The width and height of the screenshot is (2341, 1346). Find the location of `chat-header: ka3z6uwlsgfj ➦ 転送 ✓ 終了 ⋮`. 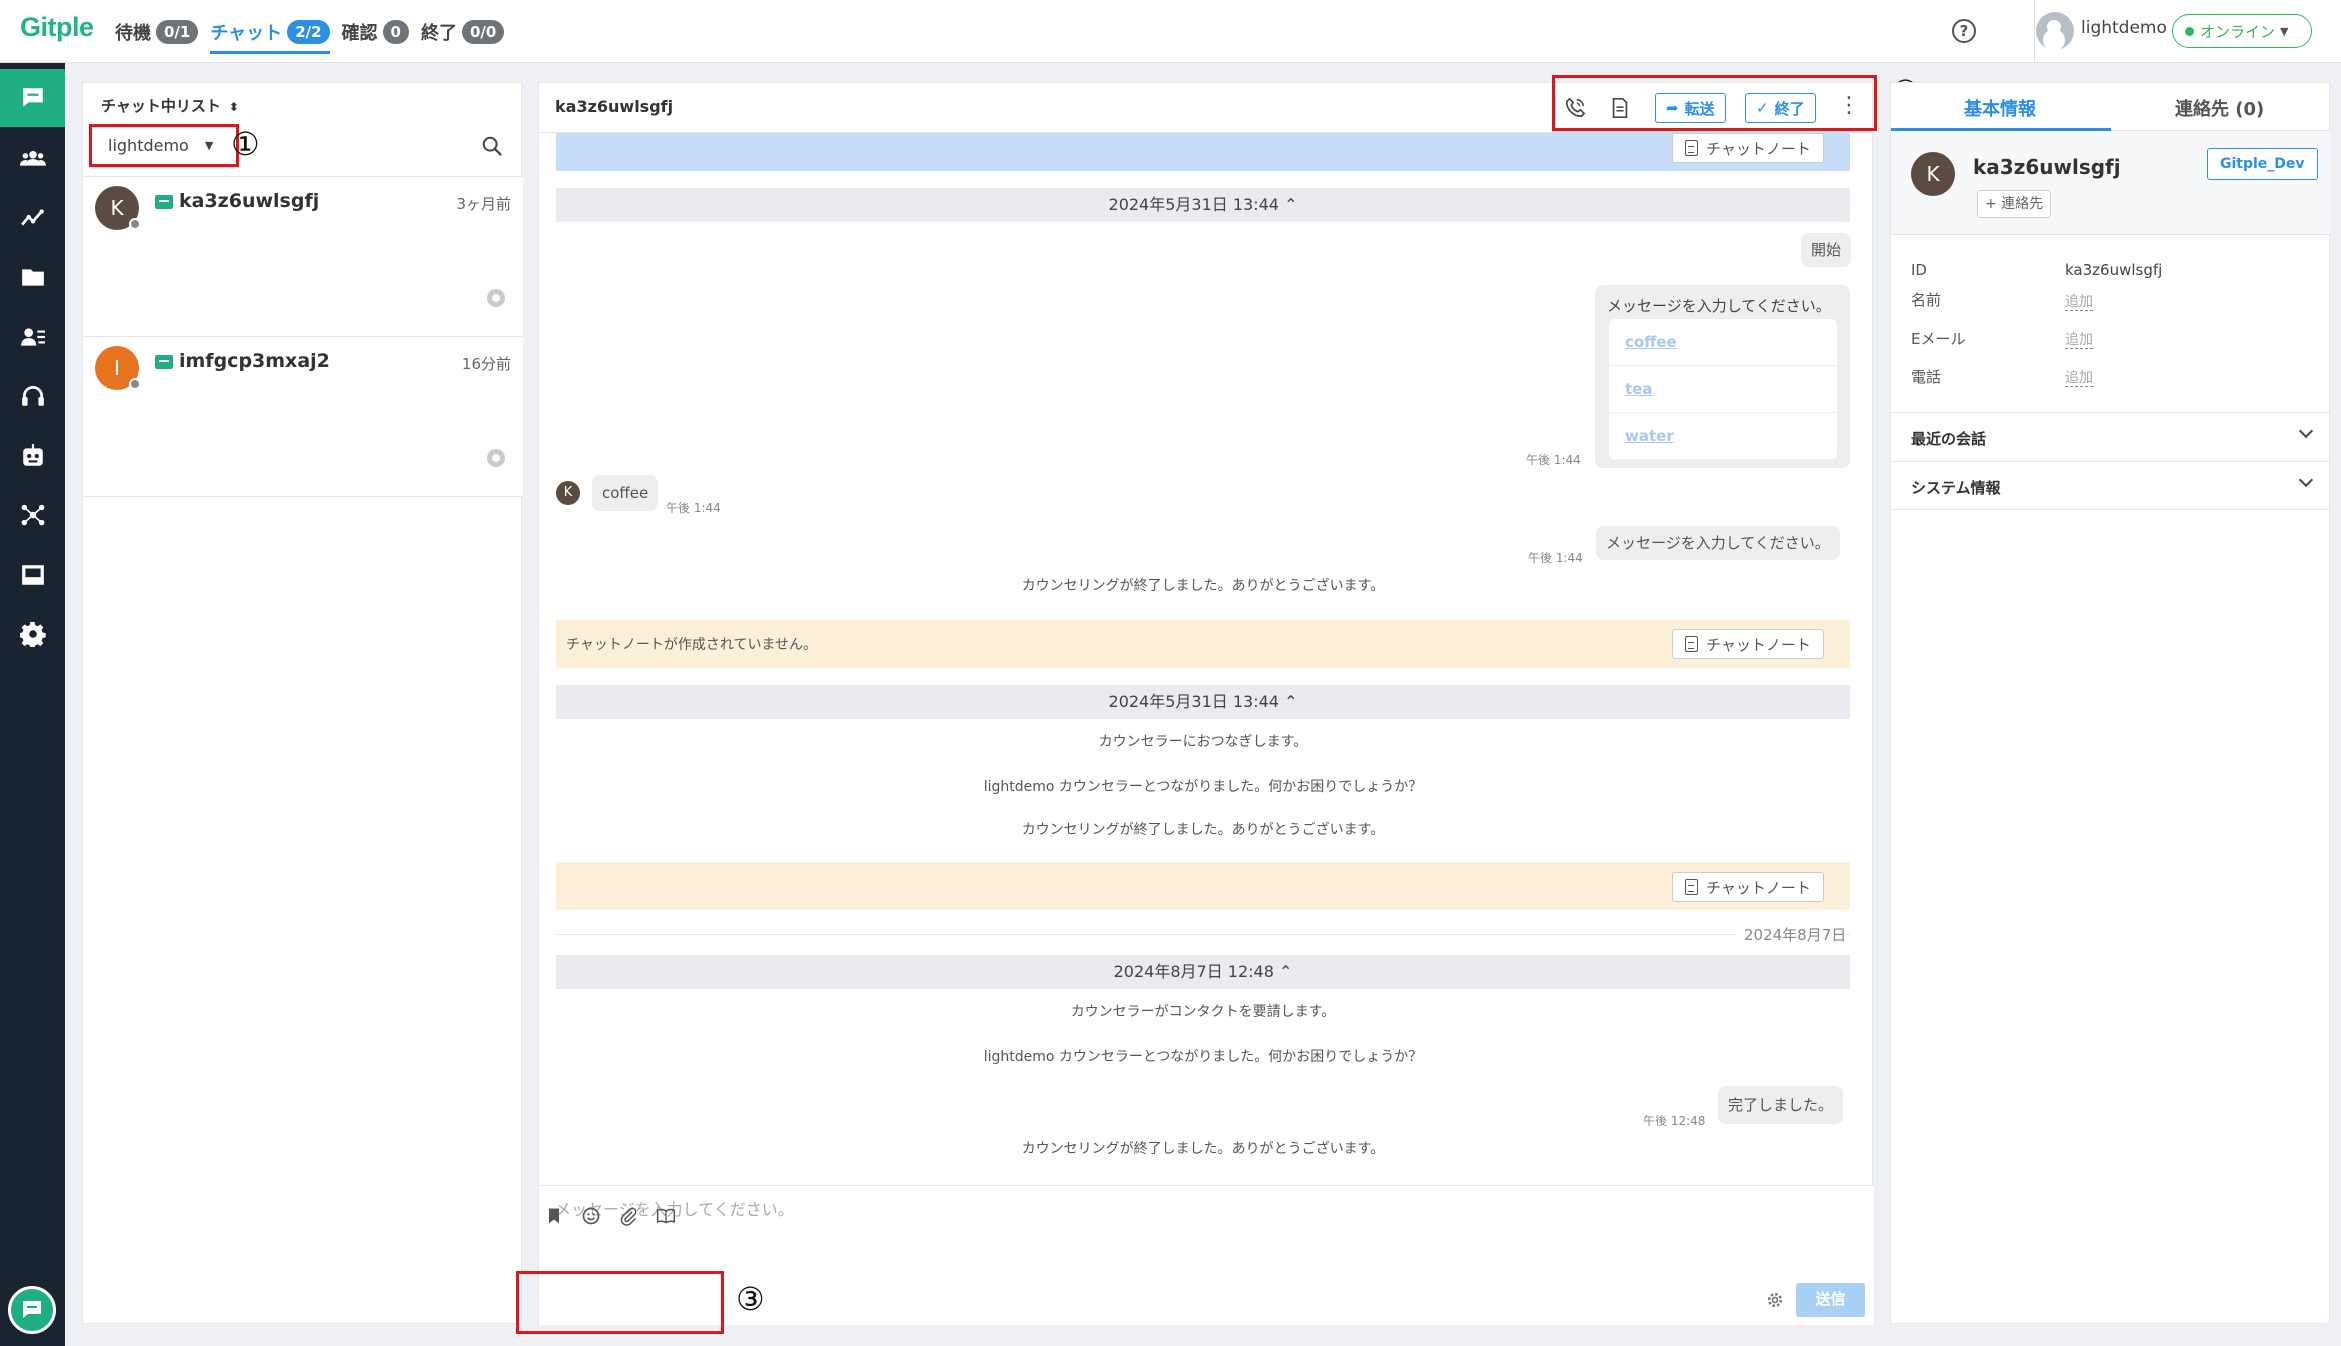

chat-header: ka3z6uwlsgfj ➦ 転送 ✓ 終了 ⋮ is located at coordinates (1208, 104).